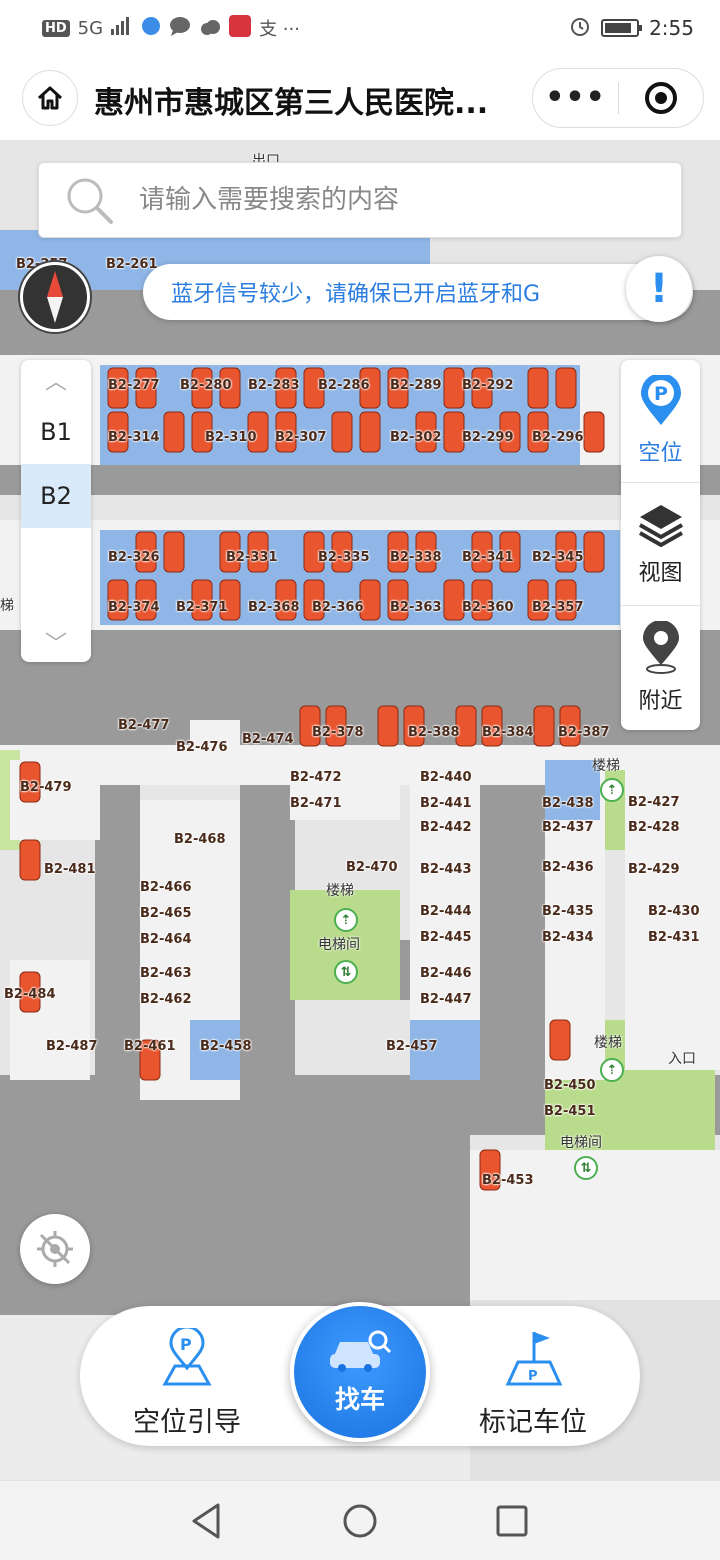 This screenshot has height=1560, width=720. Describe the element at coordinates (568, 911) in the screenshot. I see `parking-slot-label: B2-435` at that location.